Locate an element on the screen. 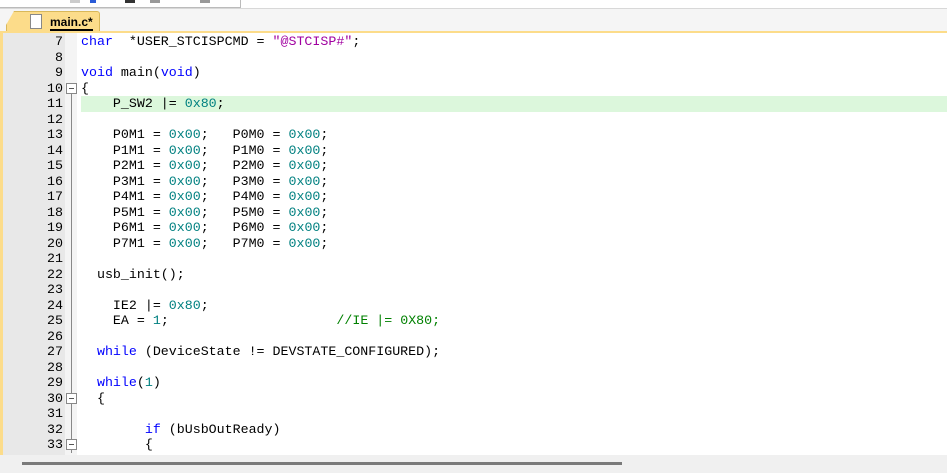 This screenshot has height=473, width=947. code-line: 17 P4M1 = 0x00; P4M0 = 0x00; is located at coordinates (475, 197).